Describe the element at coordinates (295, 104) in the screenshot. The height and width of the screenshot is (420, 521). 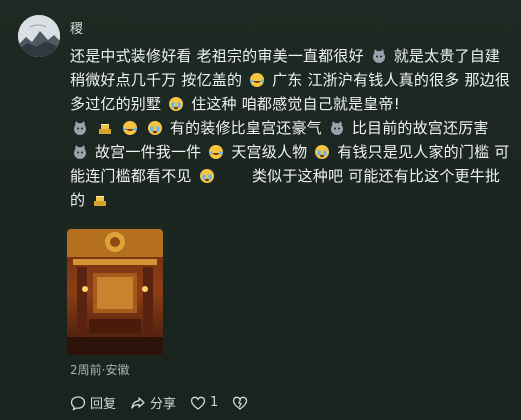
I see `comment-text-segment: 住这种 咱都感觉自己就是皇帝!` at that location.